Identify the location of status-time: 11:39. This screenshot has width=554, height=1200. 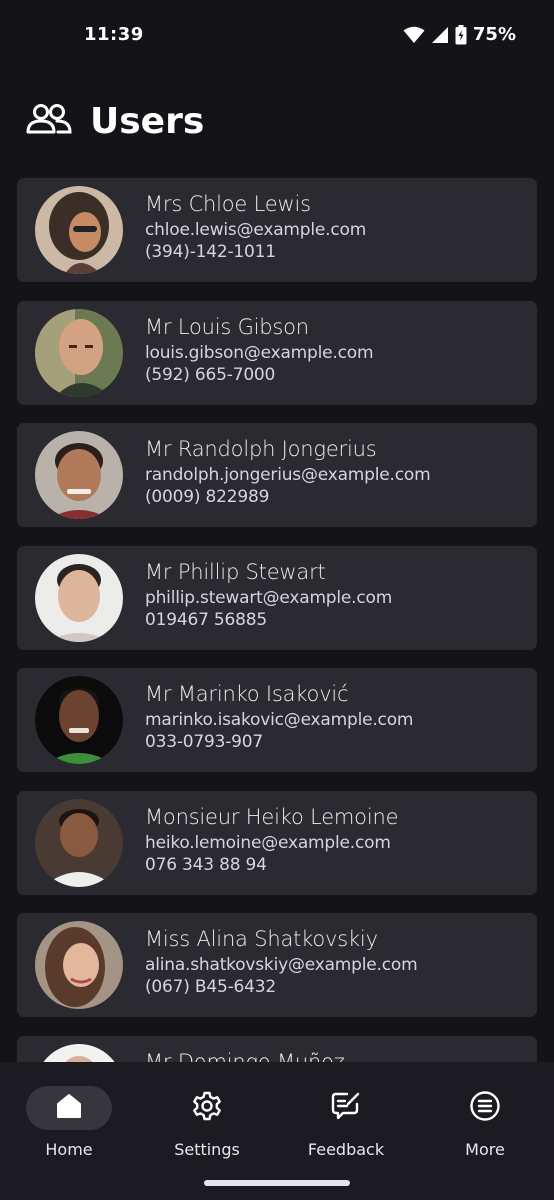
(114, 34).